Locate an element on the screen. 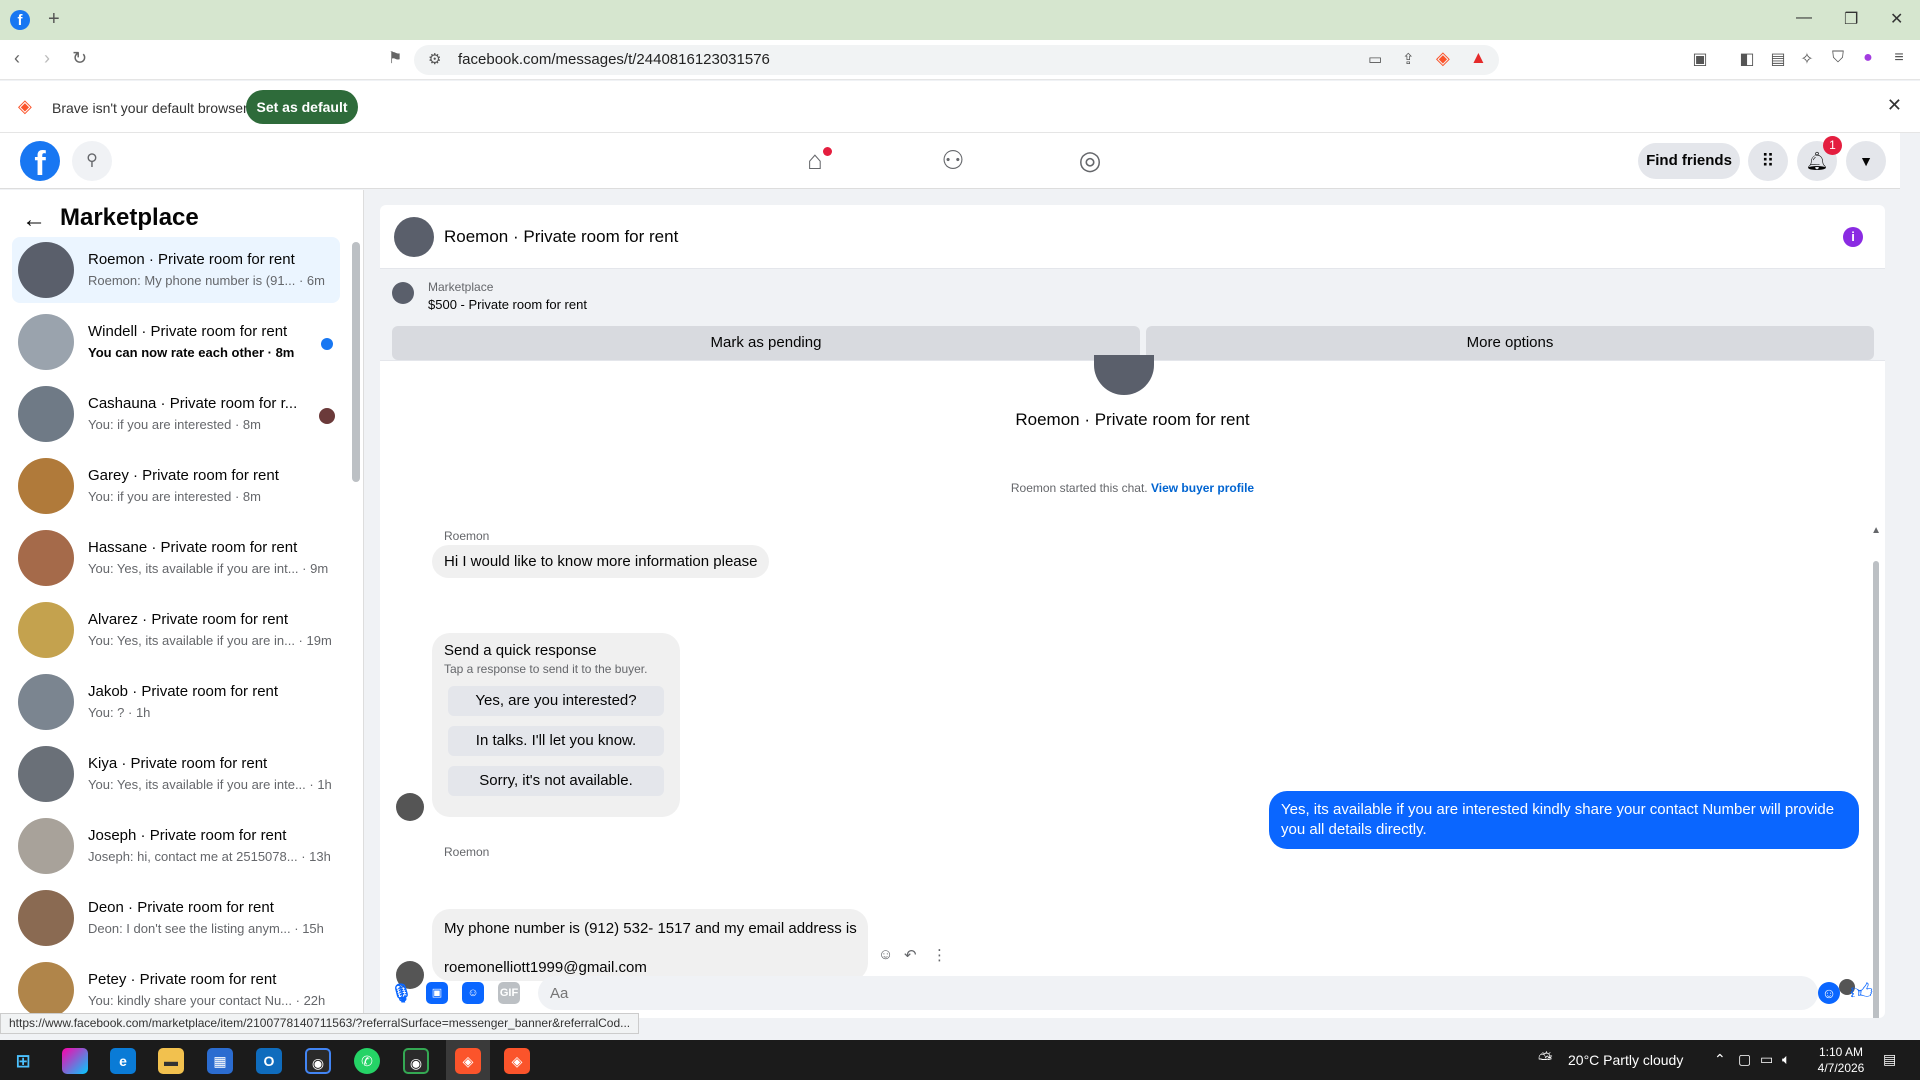 This screenshot has height=1080, width=1920. reply-icon: ↶ is located at coordinates (910, 955).